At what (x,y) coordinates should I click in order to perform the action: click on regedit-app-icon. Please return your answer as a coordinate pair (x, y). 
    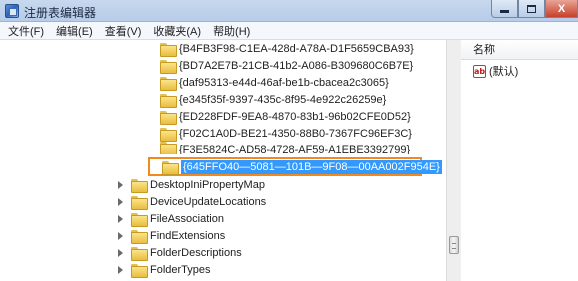
    Looking at the image, I should click on (12, 11).